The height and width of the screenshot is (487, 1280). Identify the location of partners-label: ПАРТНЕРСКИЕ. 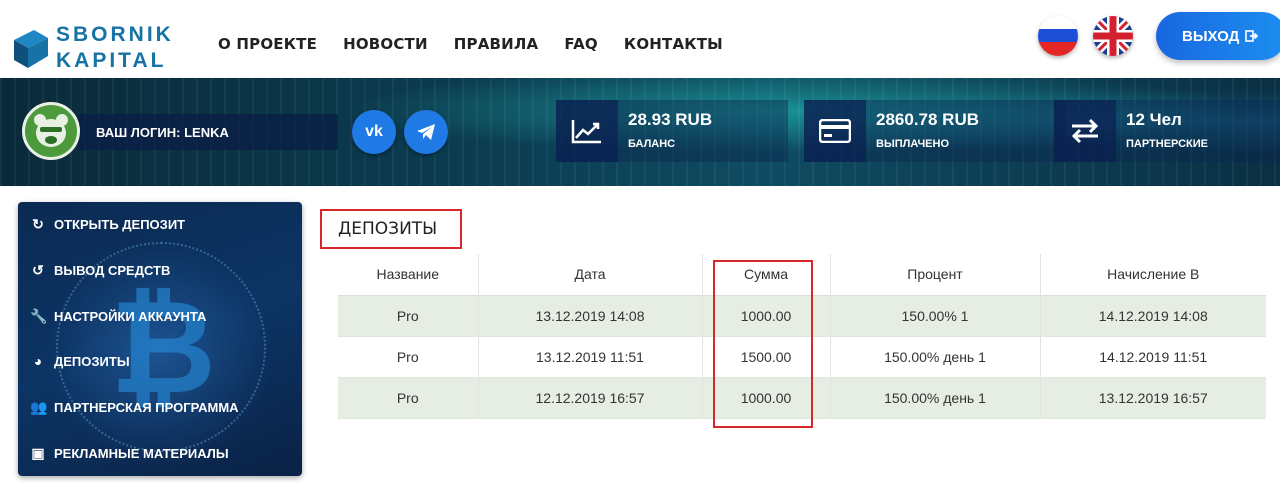
(1167, 144).